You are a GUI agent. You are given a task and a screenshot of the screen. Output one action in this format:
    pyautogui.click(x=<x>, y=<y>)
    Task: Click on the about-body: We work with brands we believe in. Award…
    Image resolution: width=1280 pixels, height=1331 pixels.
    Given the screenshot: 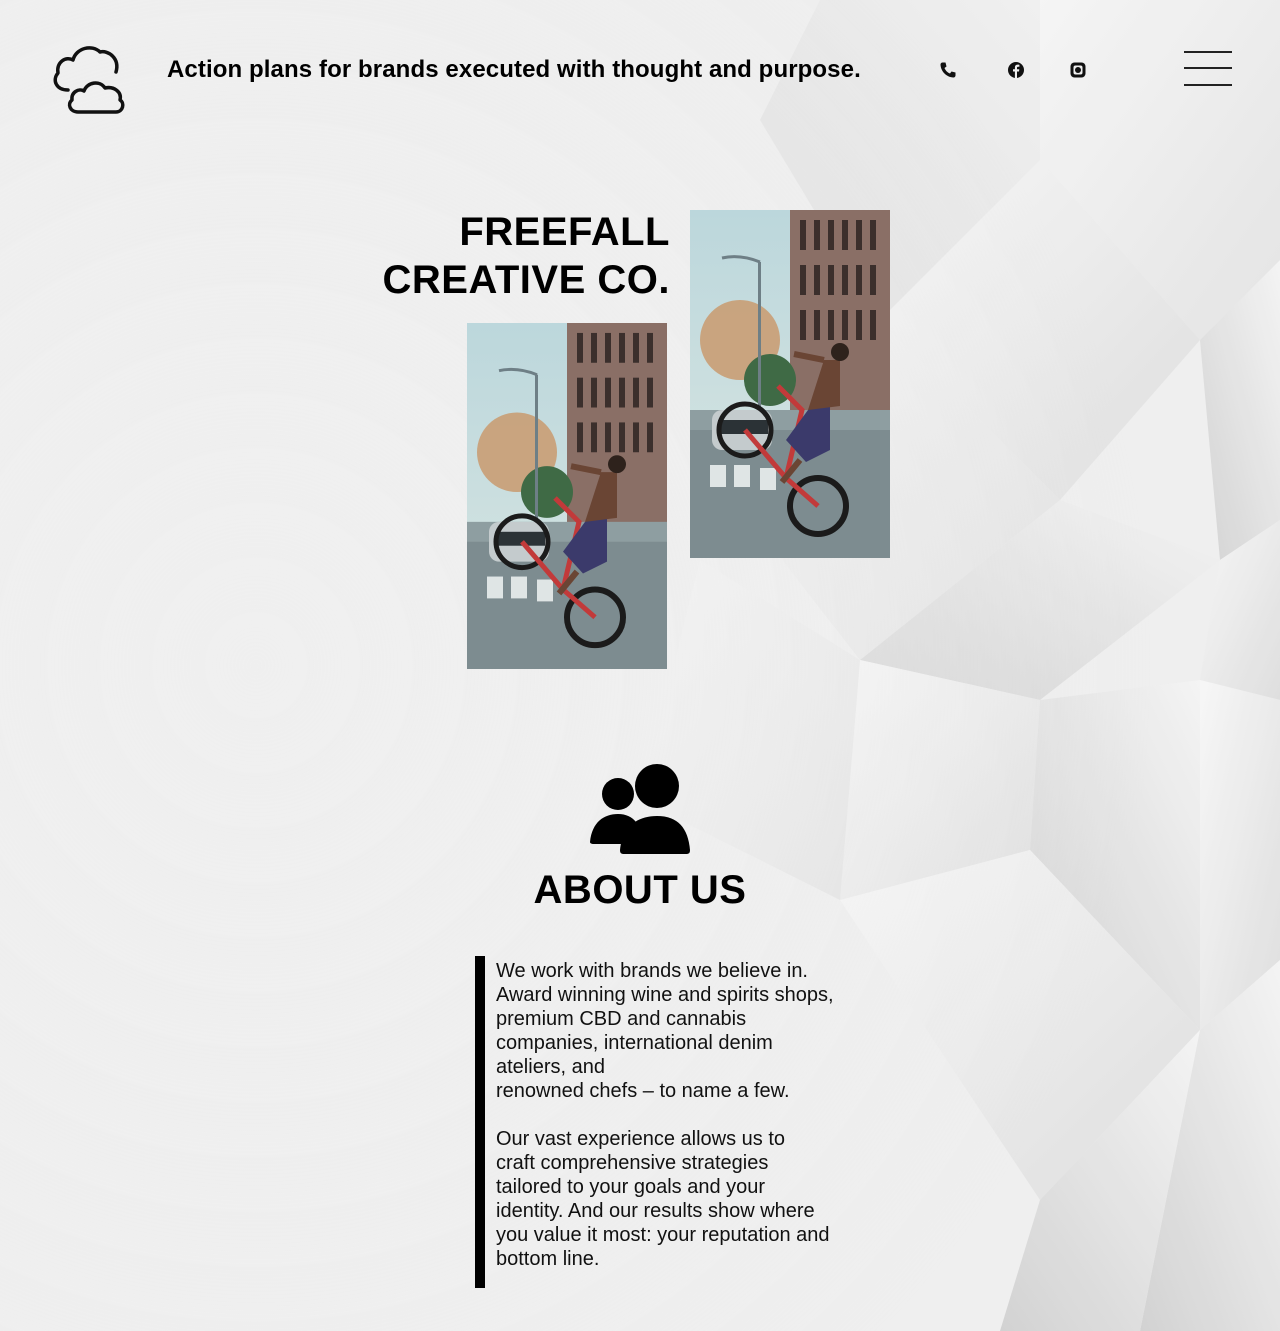 What is the action you would take?
    pyautogui.click(x=675, y=1122)
    